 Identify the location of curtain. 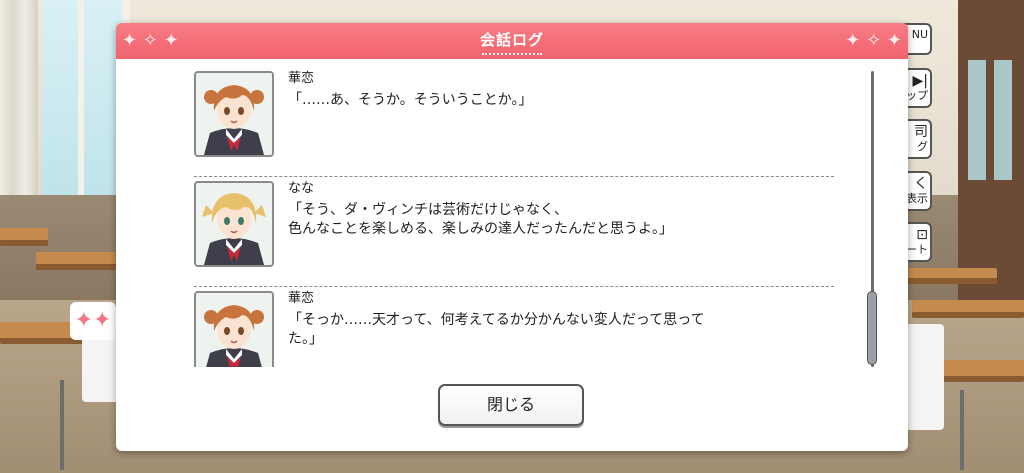
(19, 102).